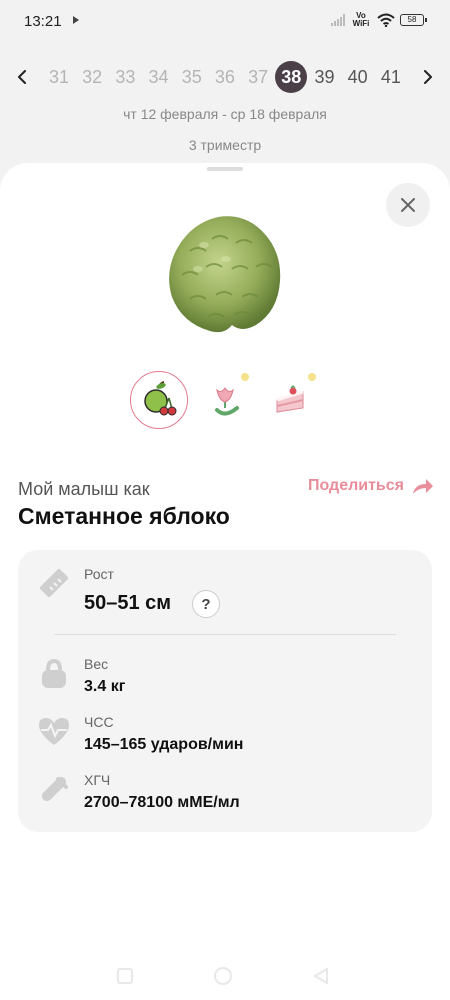 This screenshot has width=450, height=1000. What do you see at coordinates (162, 802) in the screenshot?
I see `hcg-value: 2700–78100 мМЕ/мл` at bounding box center [162, 802].